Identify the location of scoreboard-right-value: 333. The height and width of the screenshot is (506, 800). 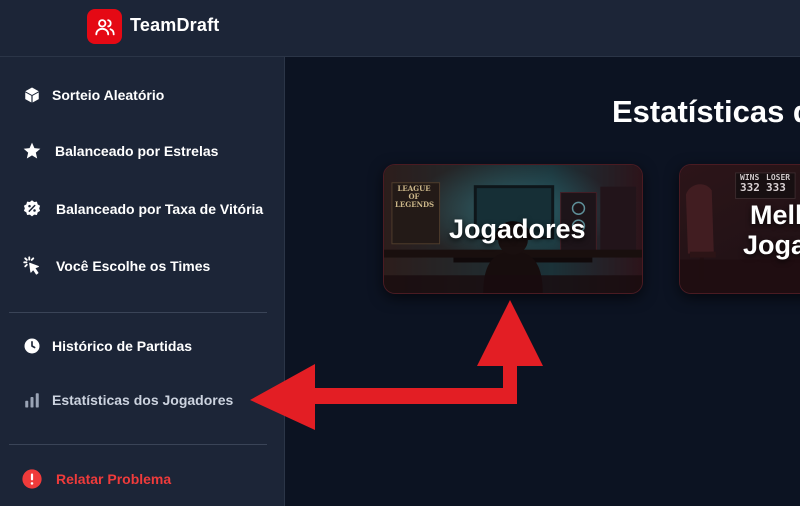
(776, 187).